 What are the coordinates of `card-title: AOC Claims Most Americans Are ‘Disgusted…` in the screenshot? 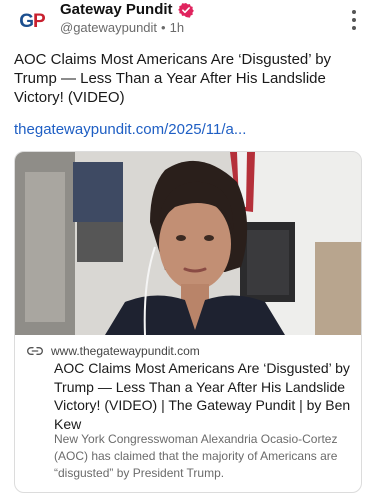 It's located at (204, 396).